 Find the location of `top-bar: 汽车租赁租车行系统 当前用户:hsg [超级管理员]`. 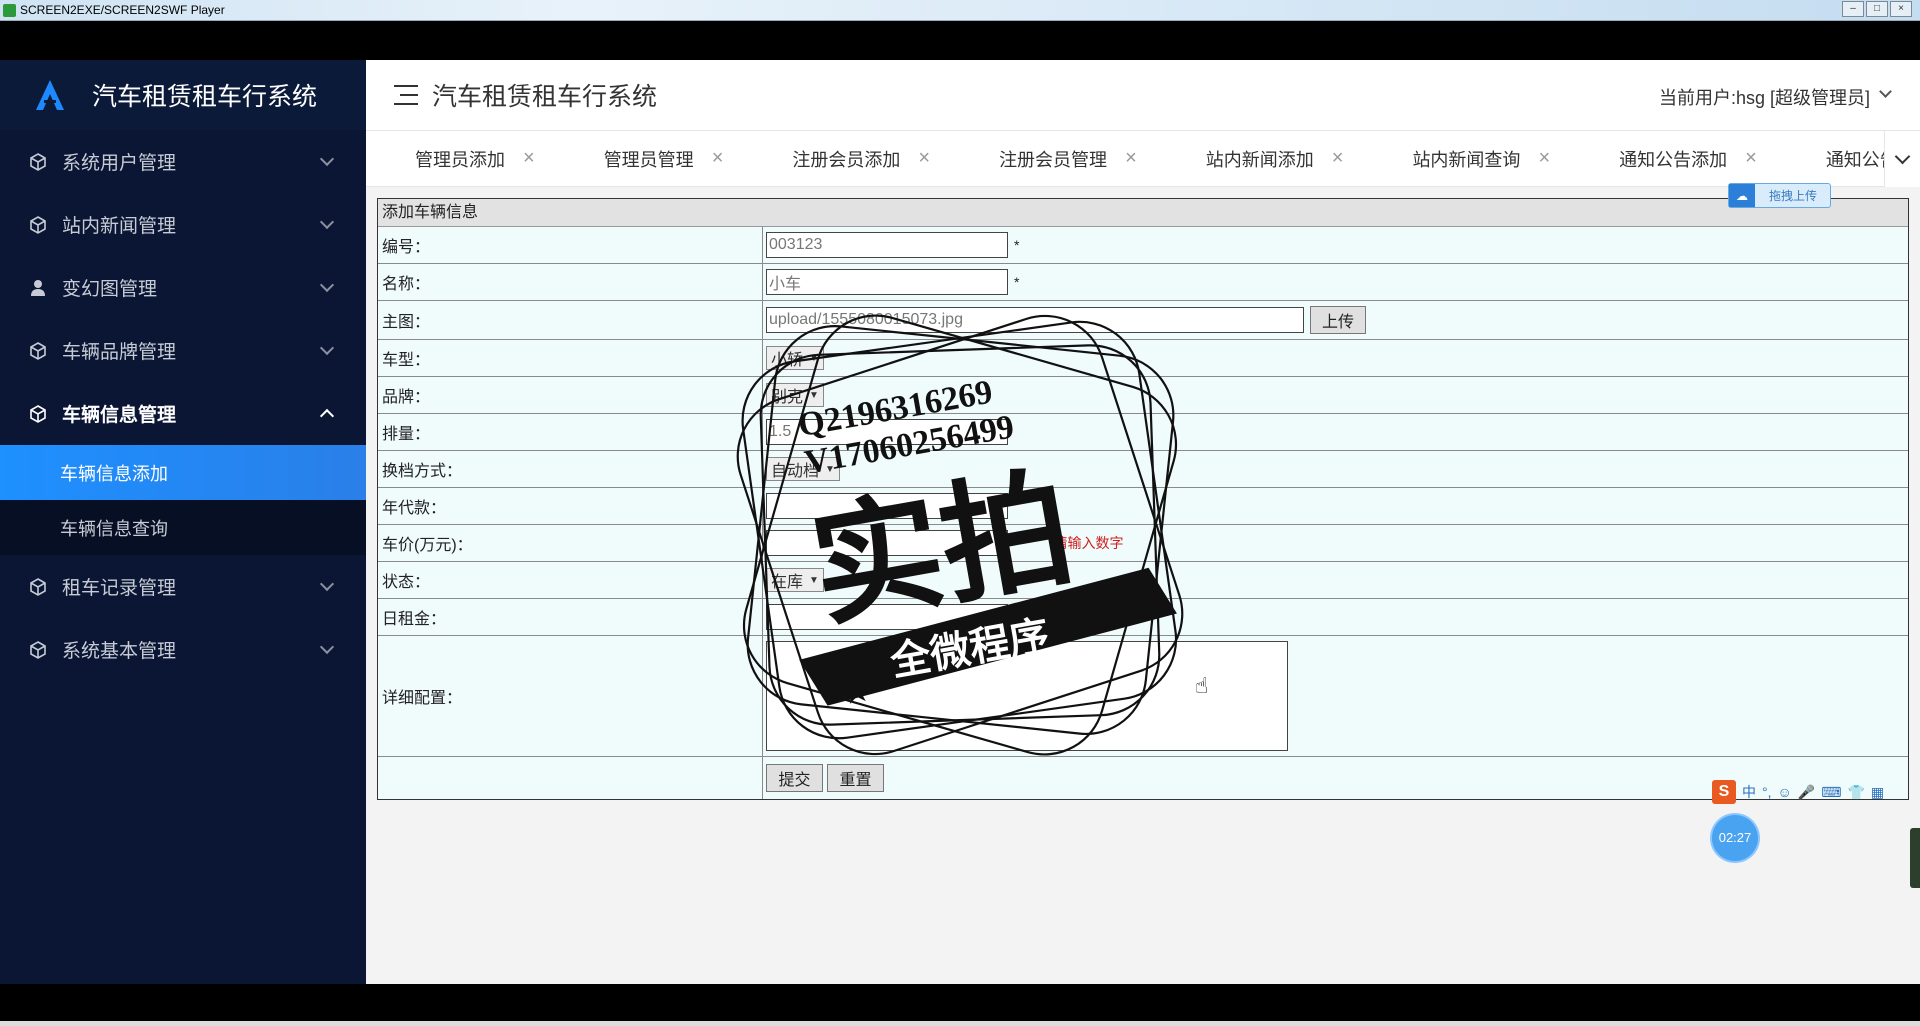

top-bar: 汽车租赁租车行系统 当前用户:hsg [超级管理员] is located at coordinates (1143, 95).